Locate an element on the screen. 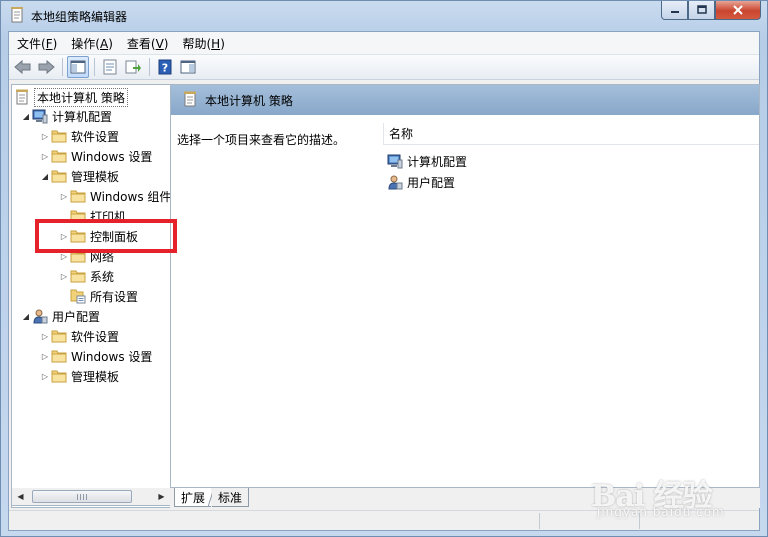  window-title: 本地组策略编辑器 is located at coordinates (79, 17).